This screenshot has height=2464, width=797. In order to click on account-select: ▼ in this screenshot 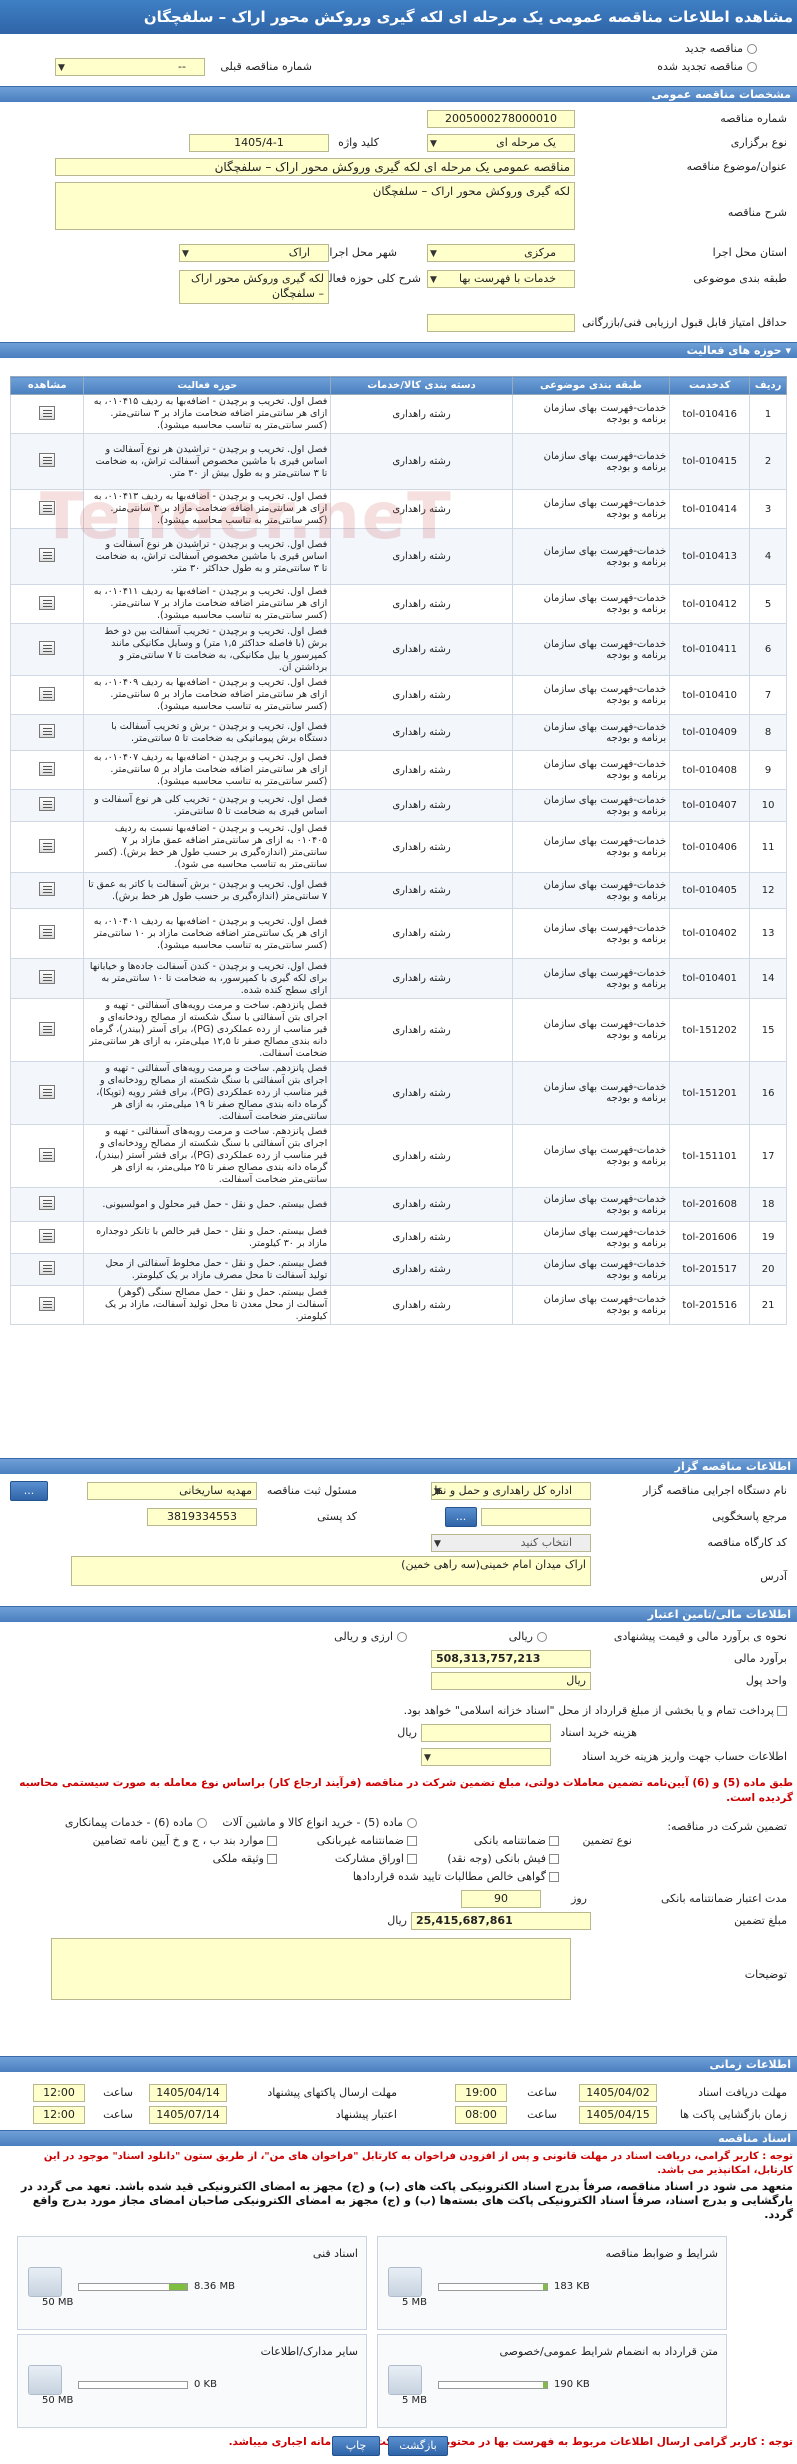, I will do `click(486, 1757)`.